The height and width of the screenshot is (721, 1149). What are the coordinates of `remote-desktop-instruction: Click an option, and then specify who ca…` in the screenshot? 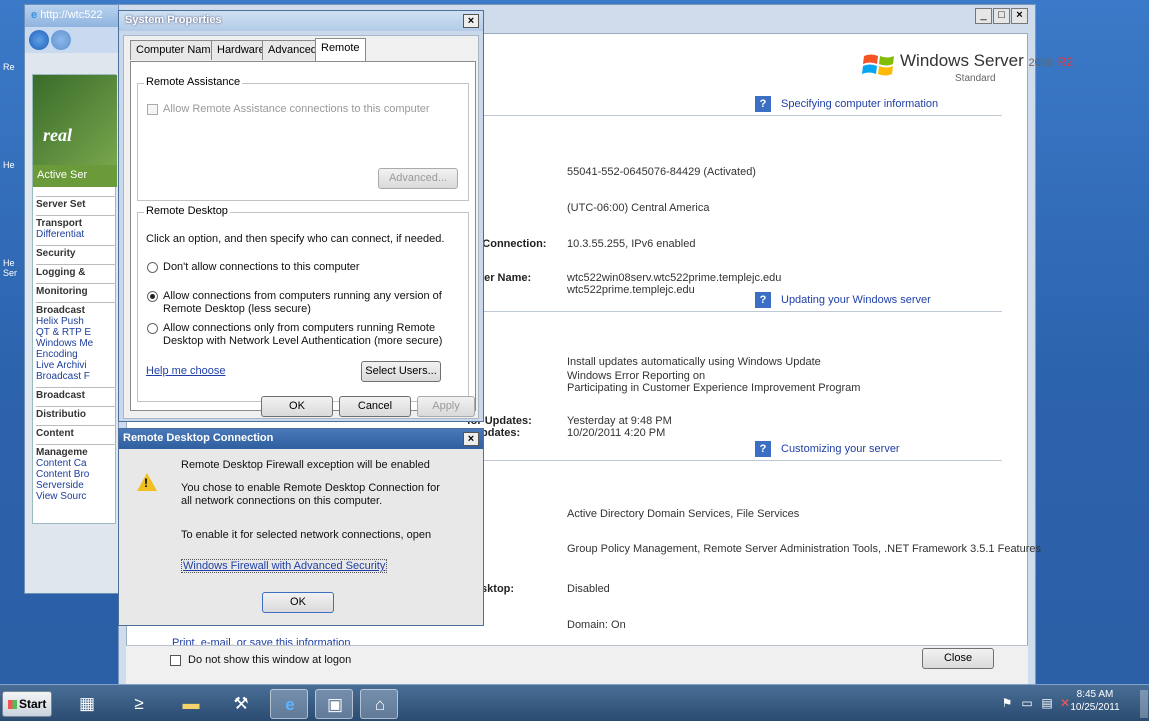 It's located at (295, 239).